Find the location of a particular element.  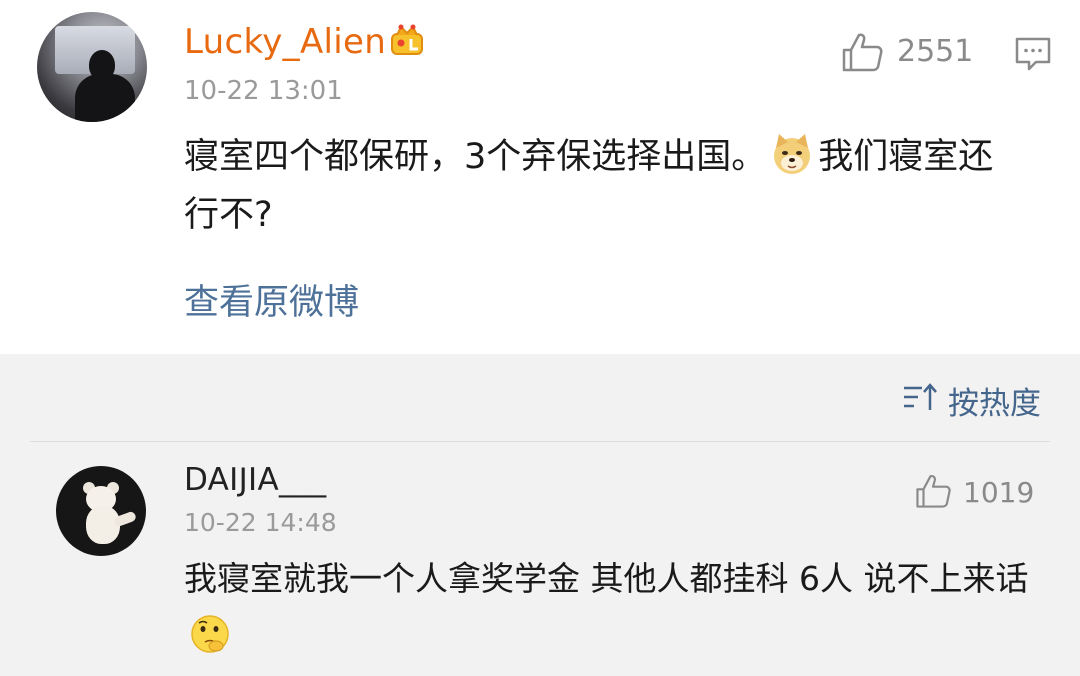

like-icon is located at coordinates (862, 52).